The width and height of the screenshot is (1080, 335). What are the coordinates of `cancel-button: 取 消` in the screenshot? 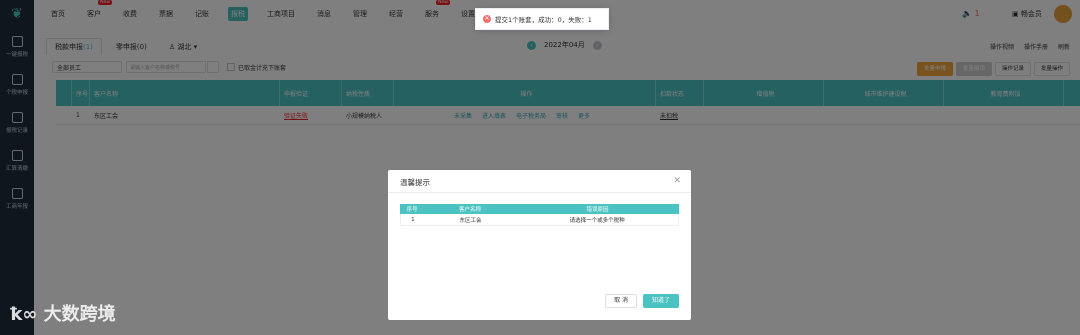 It's located at (621, 301).